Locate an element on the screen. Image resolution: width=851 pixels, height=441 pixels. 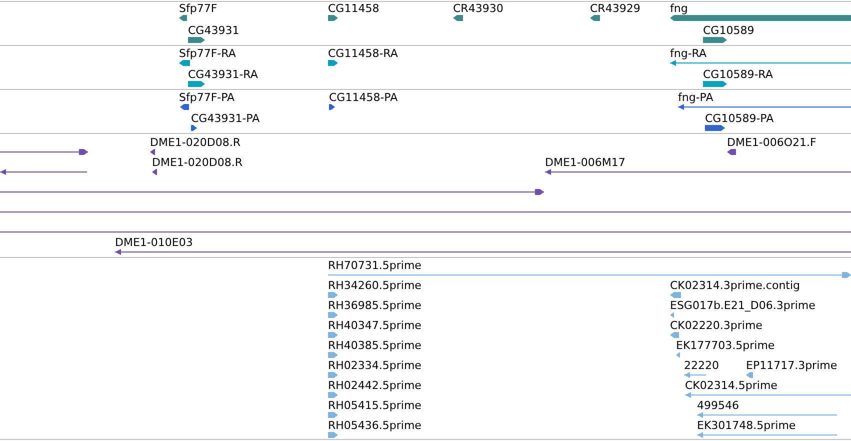
feature-label: CG43931-RA is located at coordinates (223, 74).